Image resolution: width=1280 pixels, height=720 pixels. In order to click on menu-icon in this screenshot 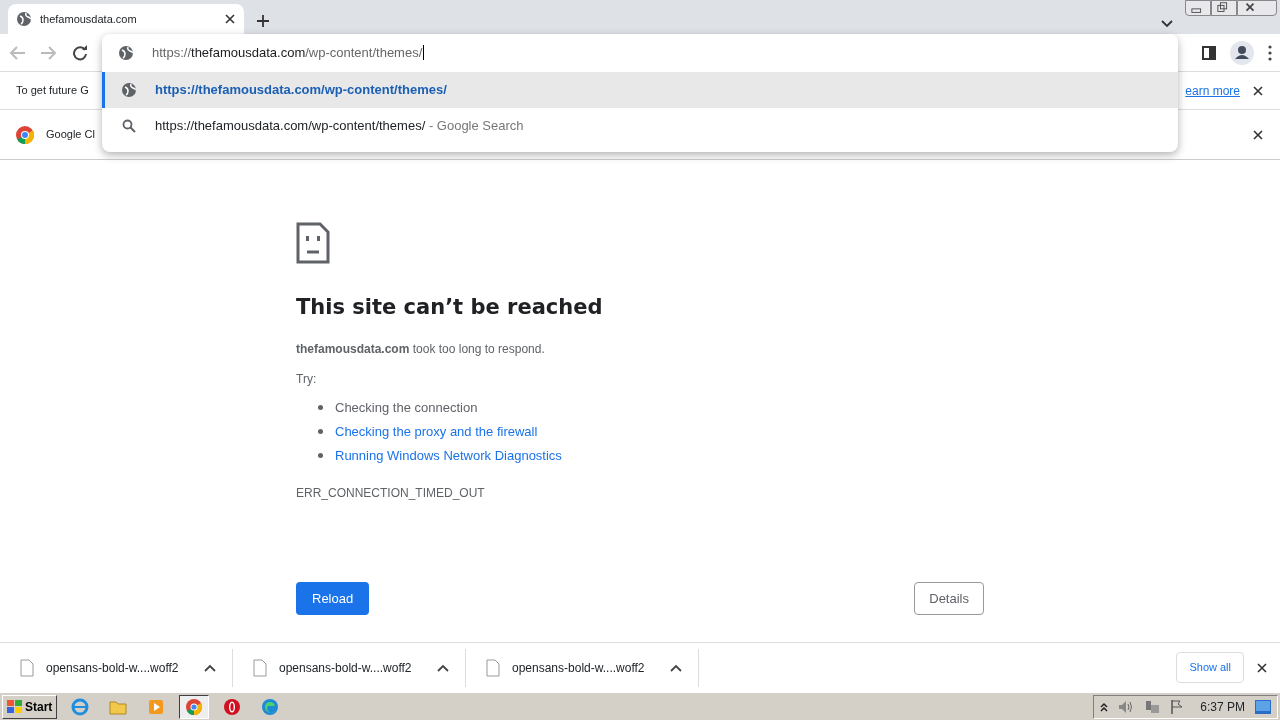, I will do `click(1270, 52)`.